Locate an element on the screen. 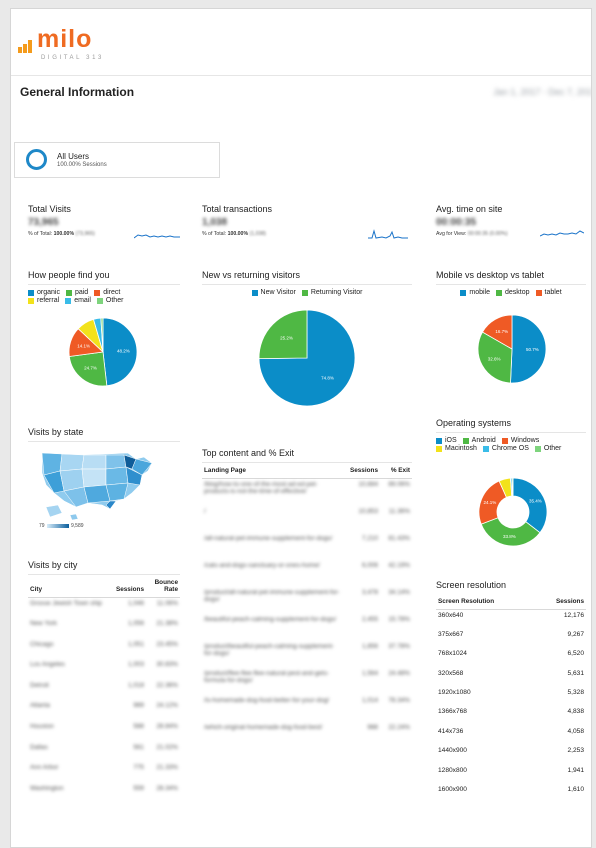  card-title: Top content and % Exit is located at coordinates (307, 455).